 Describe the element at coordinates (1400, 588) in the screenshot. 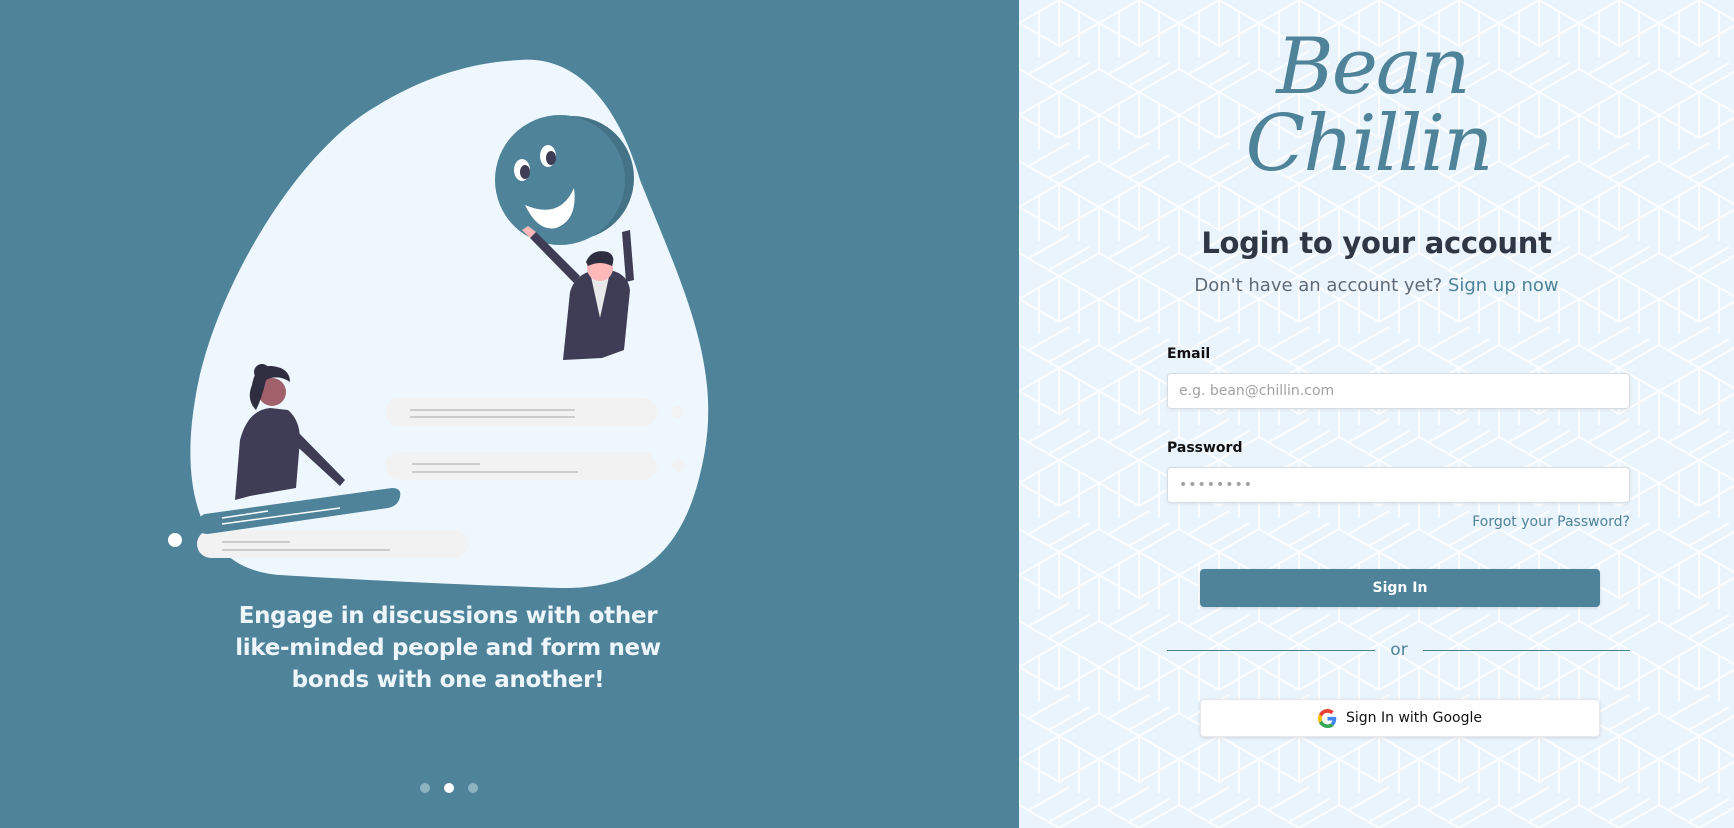

I see `sign-in-button: Sign In` at that location.